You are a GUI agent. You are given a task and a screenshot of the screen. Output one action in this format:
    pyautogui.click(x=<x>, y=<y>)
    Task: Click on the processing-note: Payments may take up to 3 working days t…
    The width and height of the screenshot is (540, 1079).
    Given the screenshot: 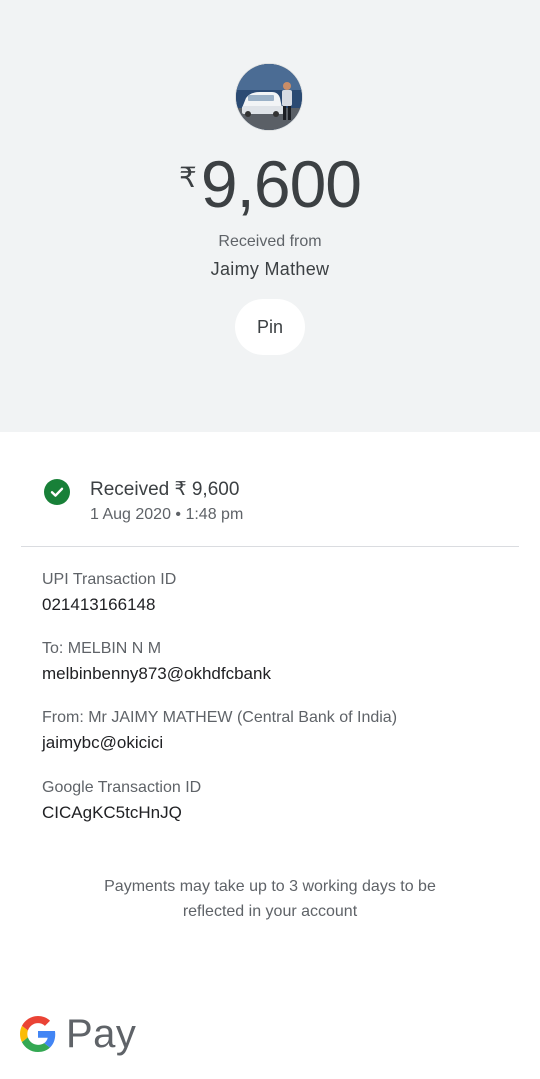 What is the action you would take?
    pyautogui.click(x=270, y=899)
    